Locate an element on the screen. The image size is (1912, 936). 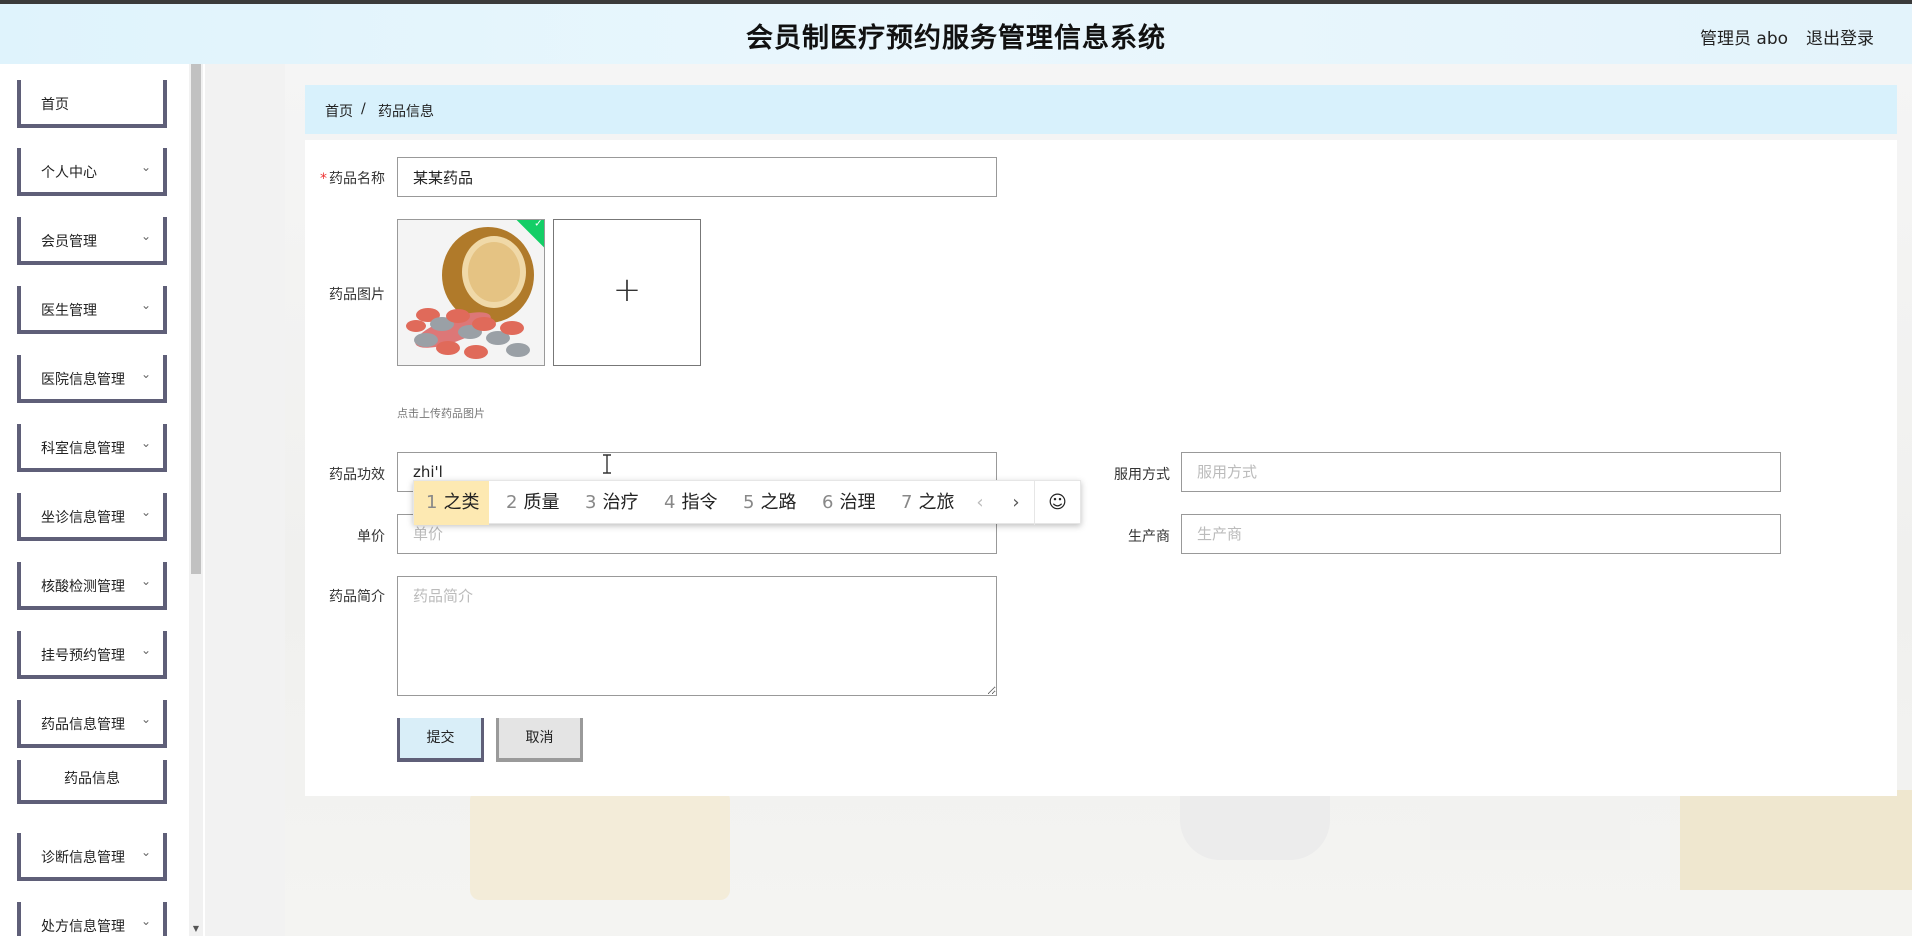
maker-label: 生产商 is located at coordinates (1149, 537).